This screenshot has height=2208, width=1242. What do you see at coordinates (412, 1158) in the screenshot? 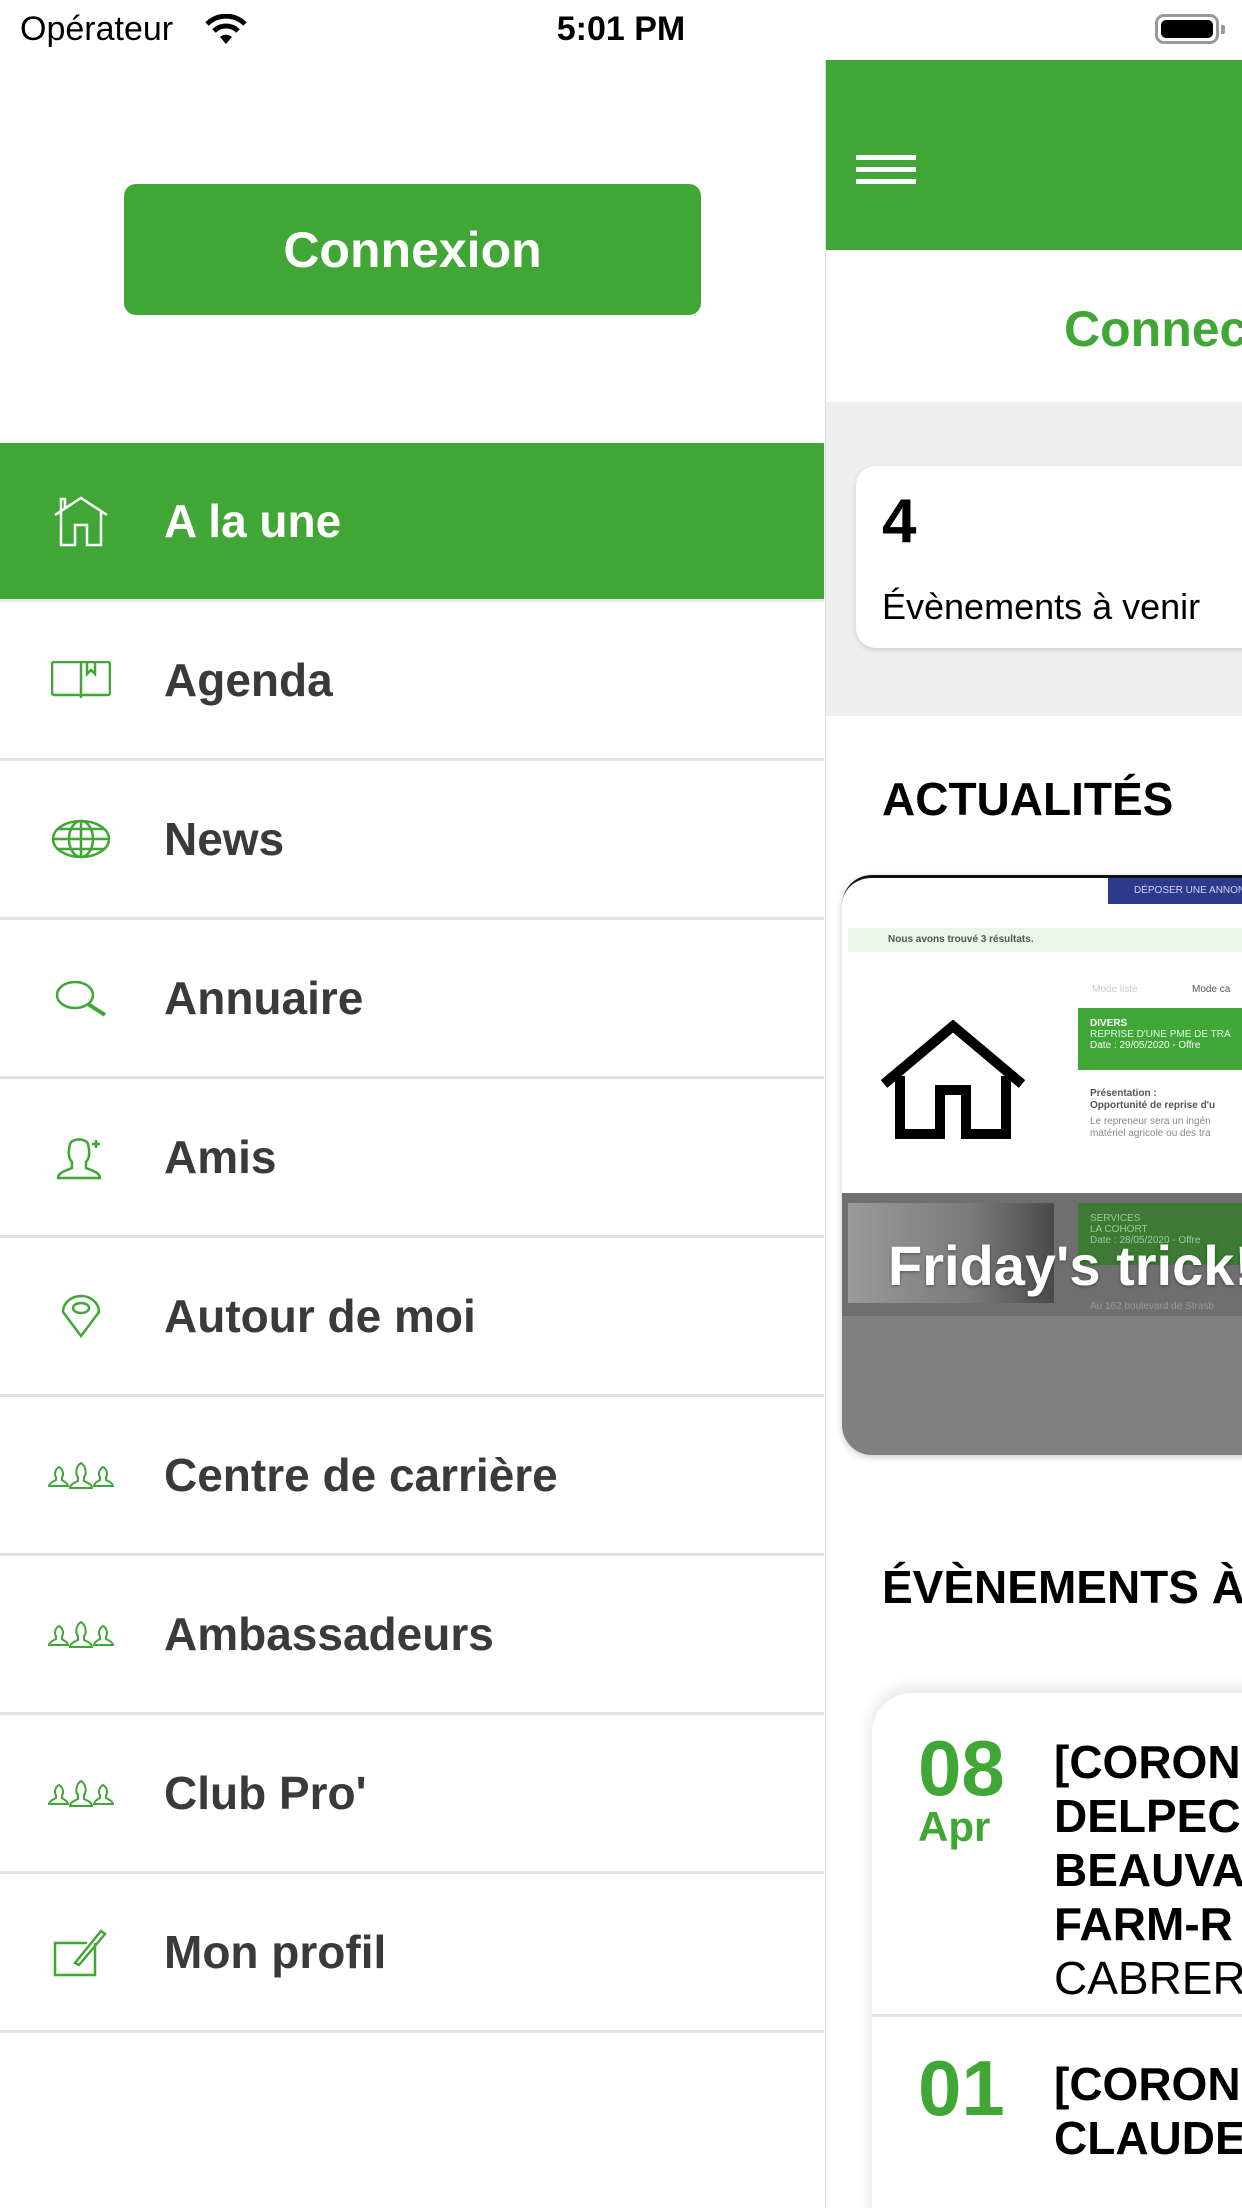
I see `menu-item-amis: Amis` at bounding box center [412, 1158].